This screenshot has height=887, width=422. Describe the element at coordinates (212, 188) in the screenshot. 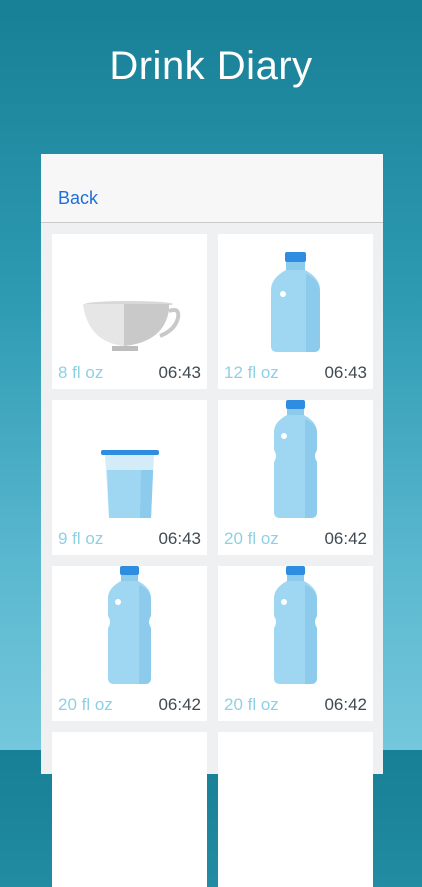

I see `navigation-bar: Back` at that location.